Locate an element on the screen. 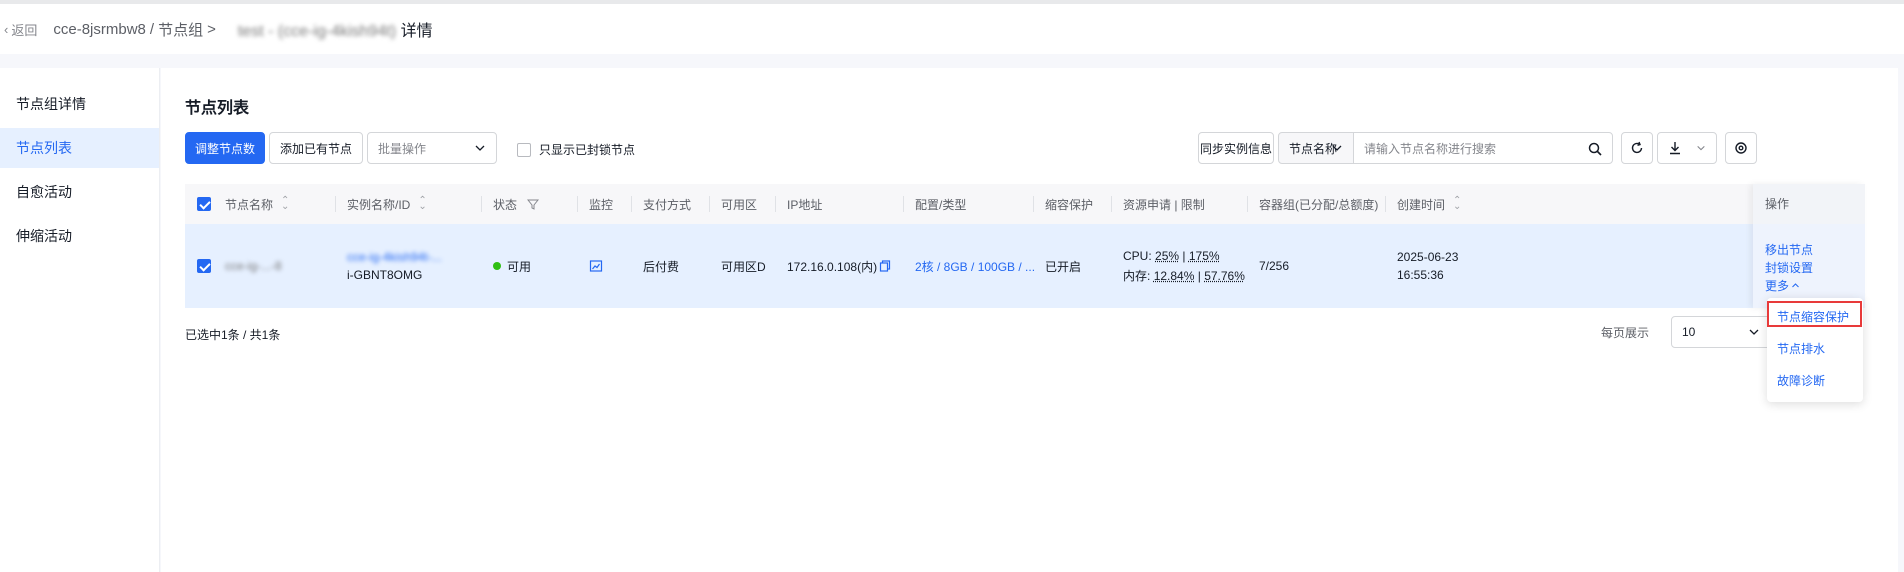 This screenshot has height=572, width=1904. header-label: 节点名称 is located at coordinates (249, 204).